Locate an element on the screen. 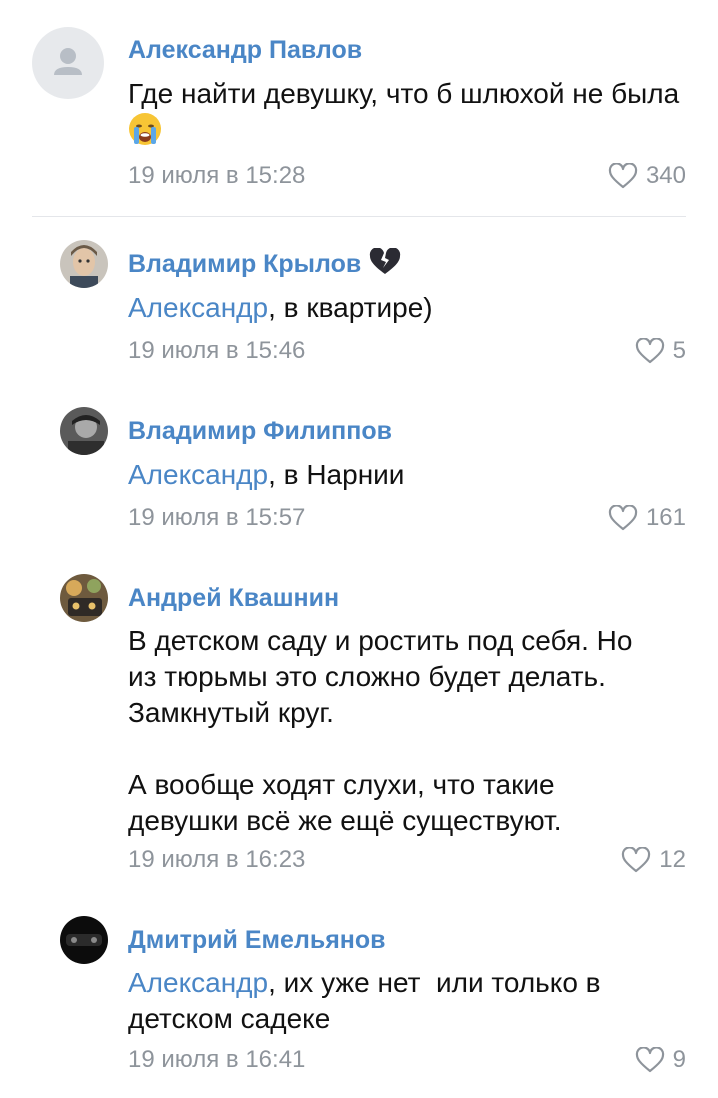  author-name: Владимир Крылов is located at coordinates (265, 263).